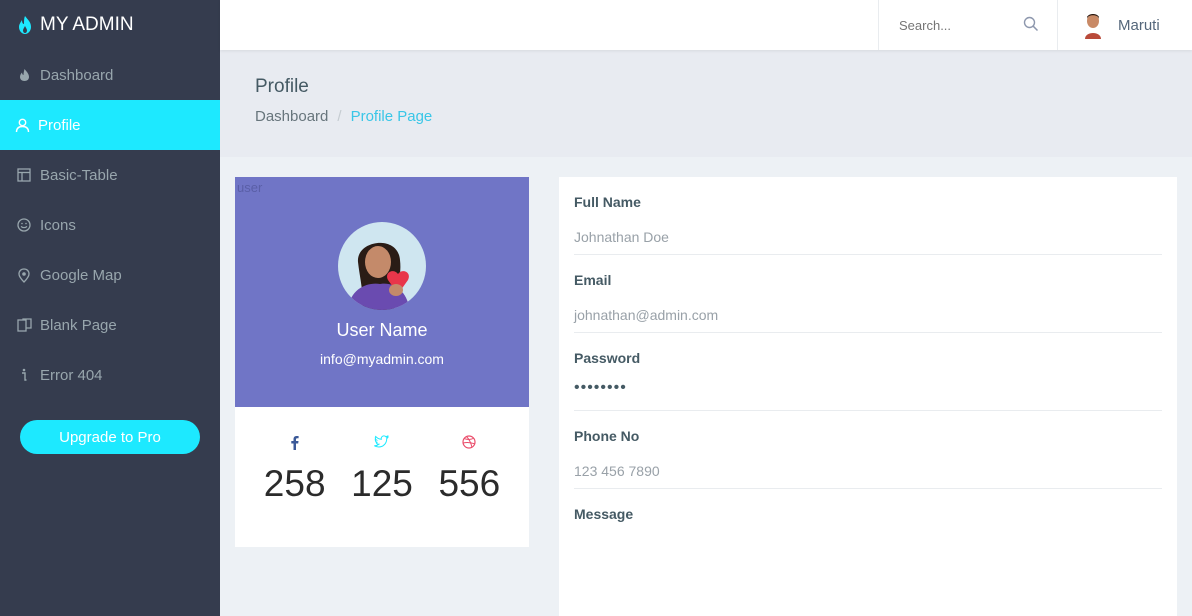 Image resolution: width=1192 pixels, height=616 pixels. I want to click on sidebar-item-basic-table: Basic-Table, so click(110, 175).